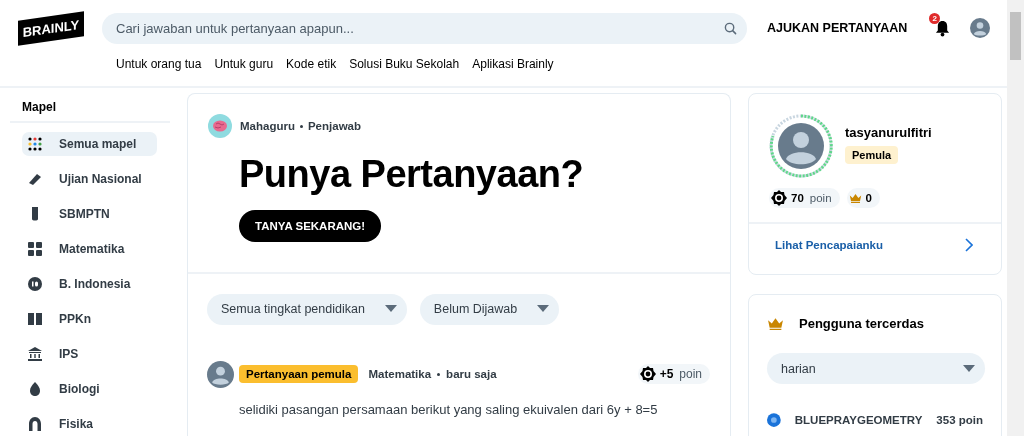  Describe the element at coordinates (875, 237) in the screenshot. I see `achievements-link: Lihat Pencapaianku` at that location.